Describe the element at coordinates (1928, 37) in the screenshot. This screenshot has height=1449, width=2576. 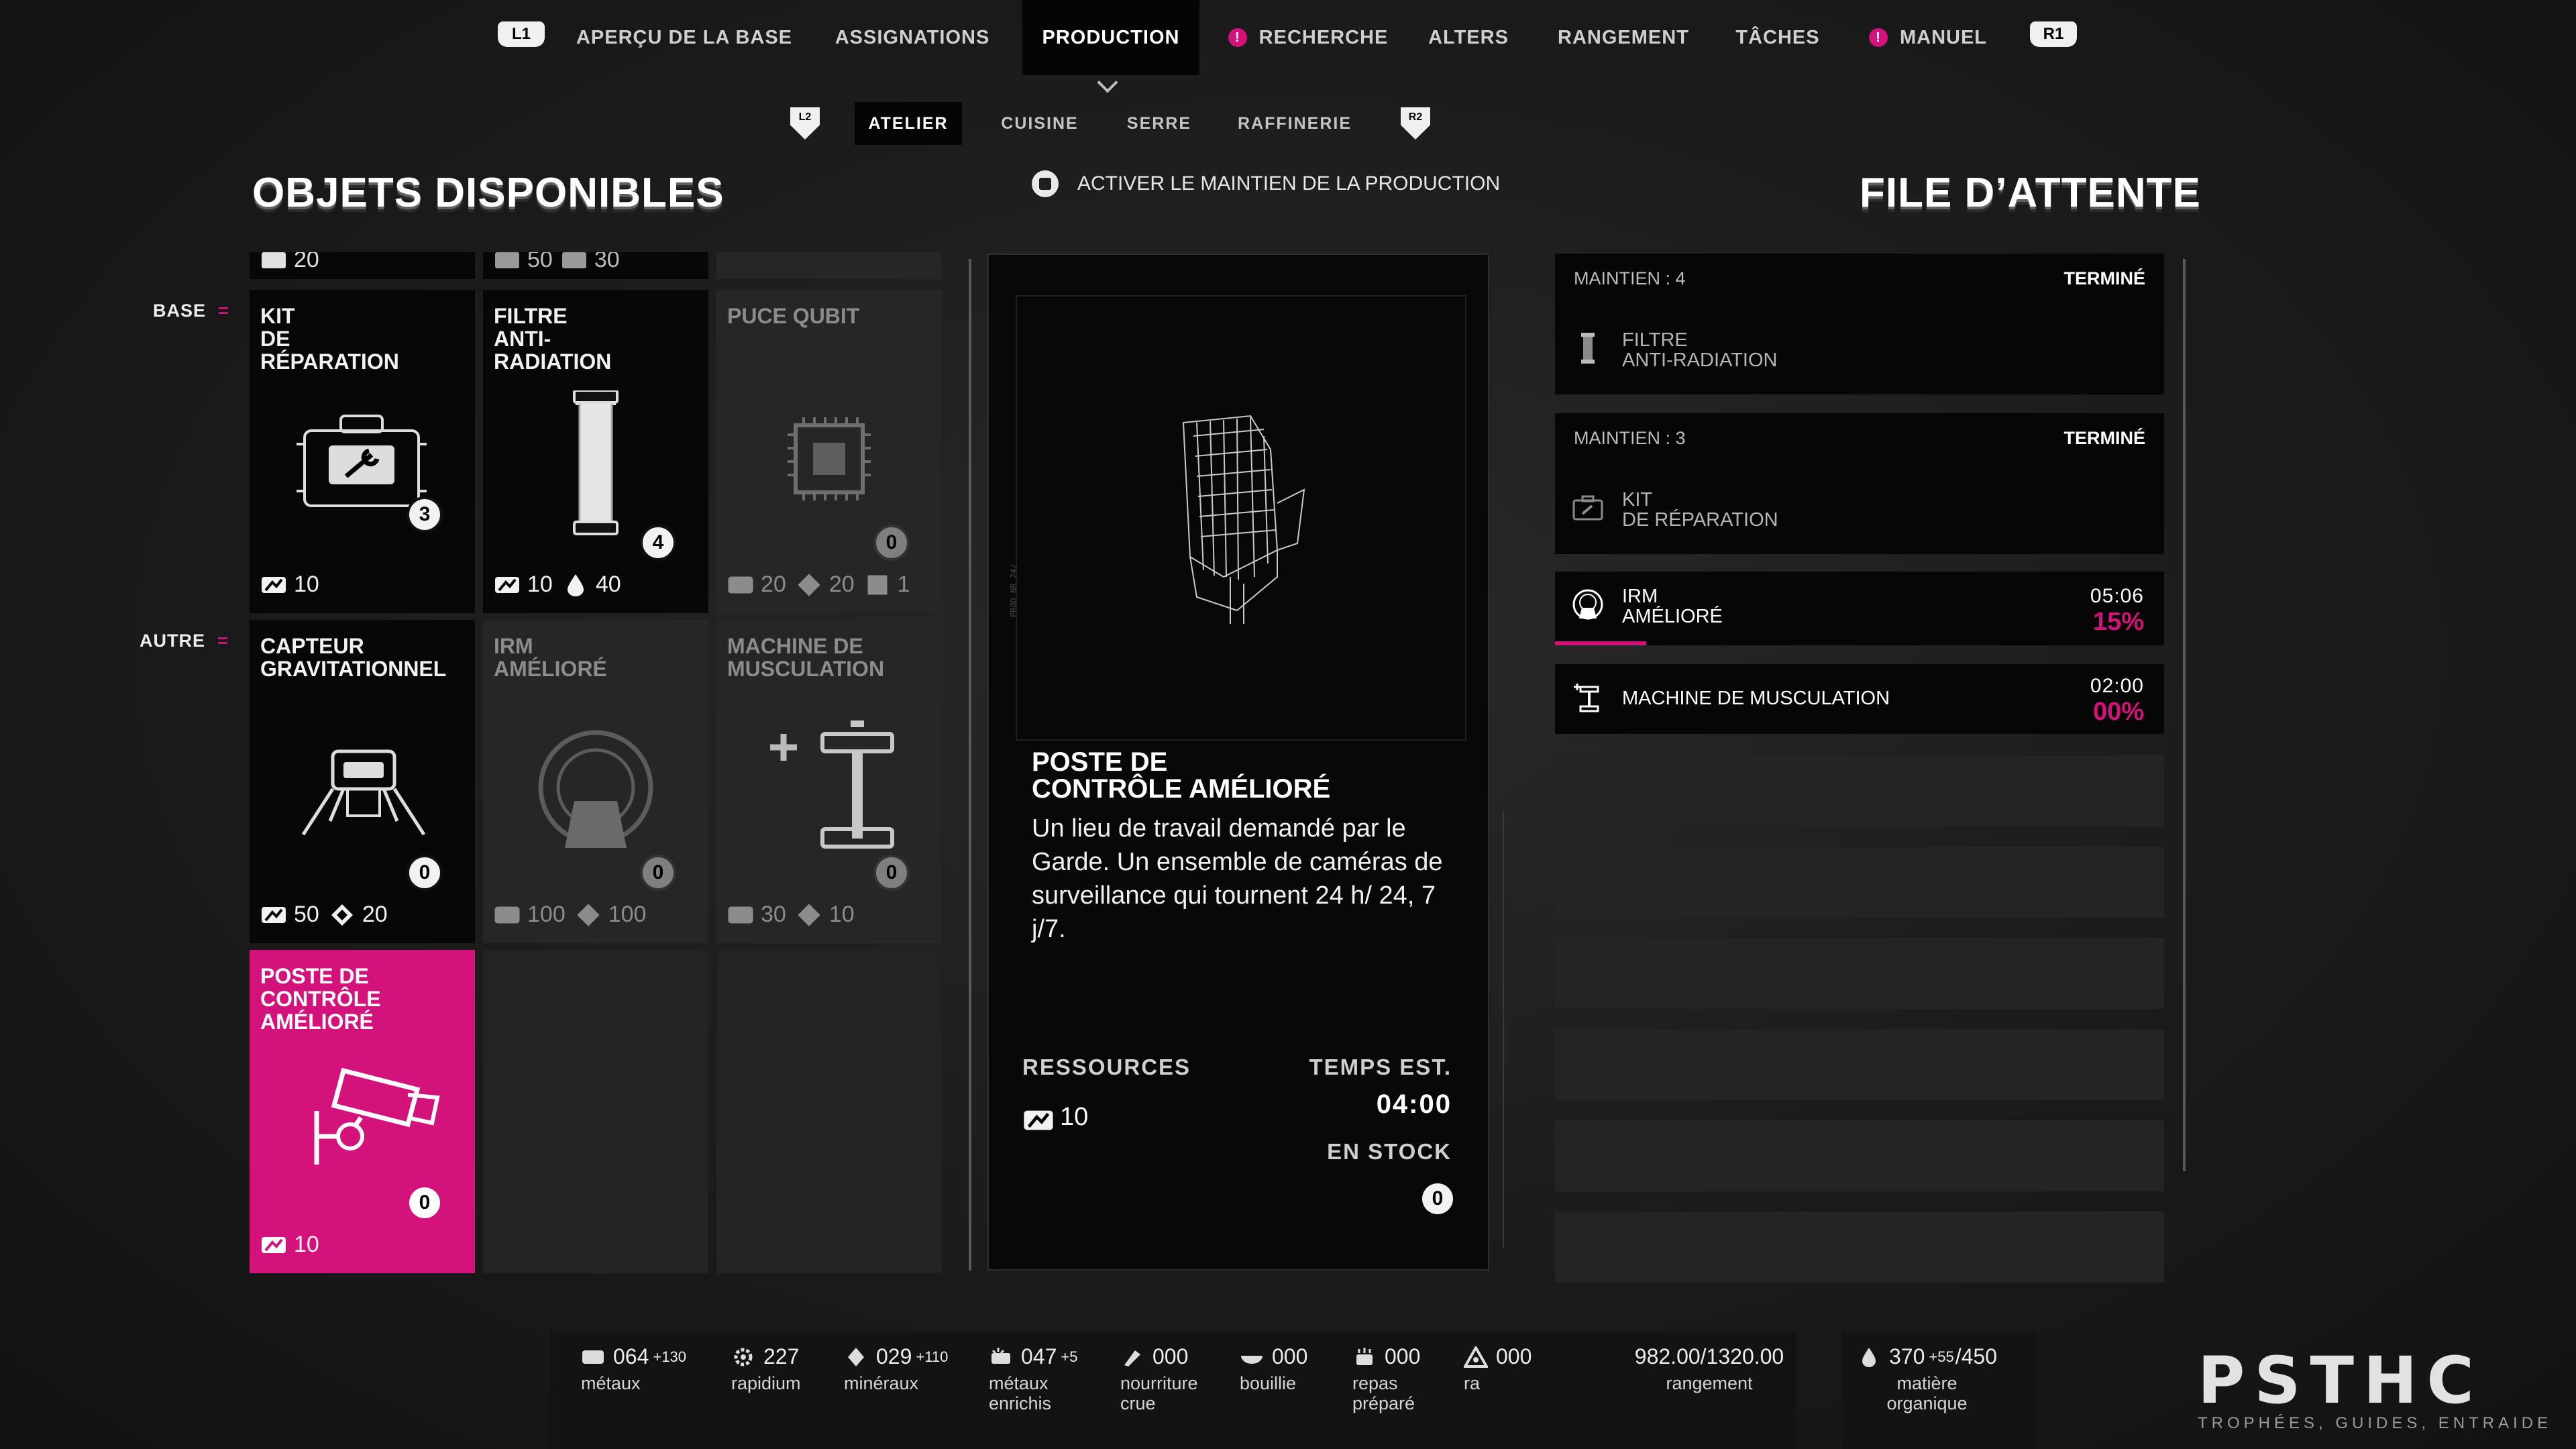
I see `tab-manuel: MANUEL` at that location.